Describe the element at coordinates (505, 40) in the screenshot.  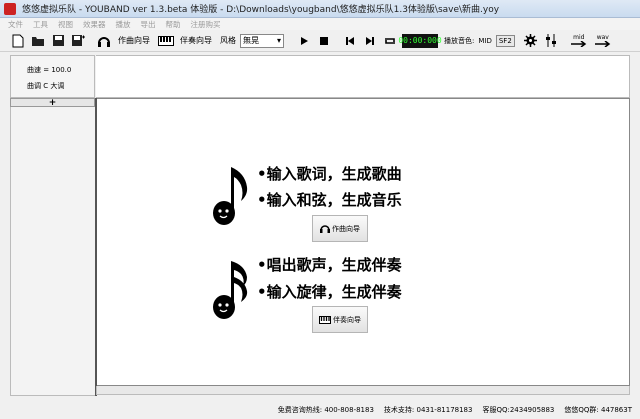
I see `sf2-button: SF2` at that location.